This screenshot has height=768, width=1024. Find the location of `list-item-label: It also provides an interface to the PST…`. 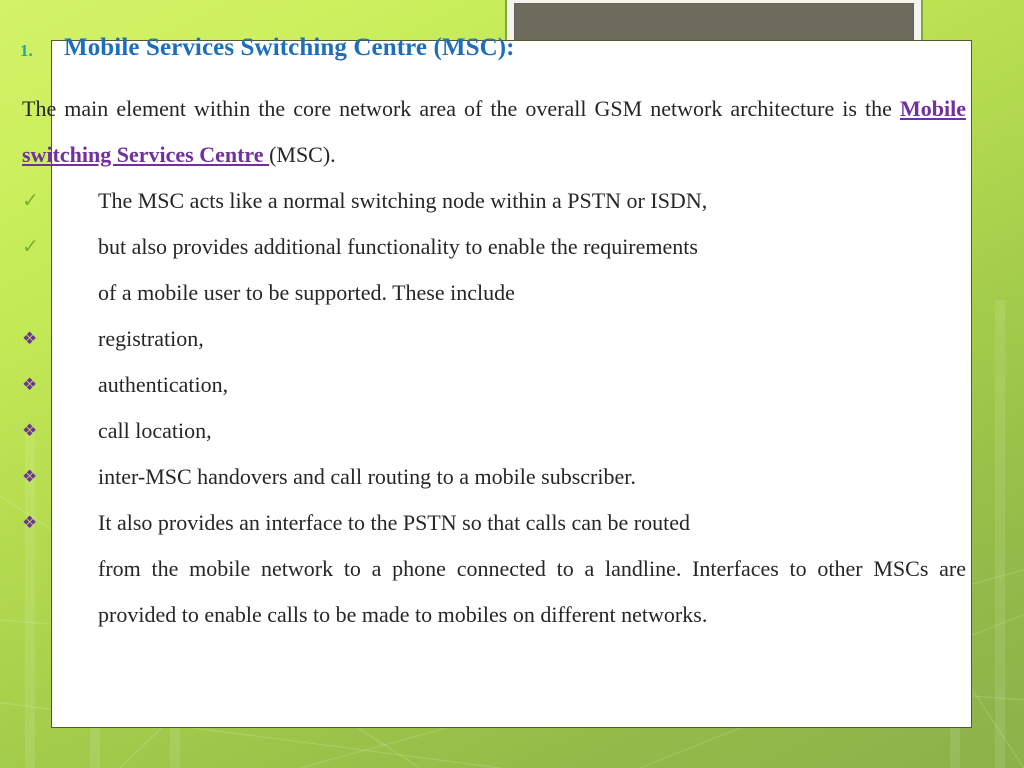

list-item-label: It also provides an interface to the PST… is located at coordinates (394, 522).